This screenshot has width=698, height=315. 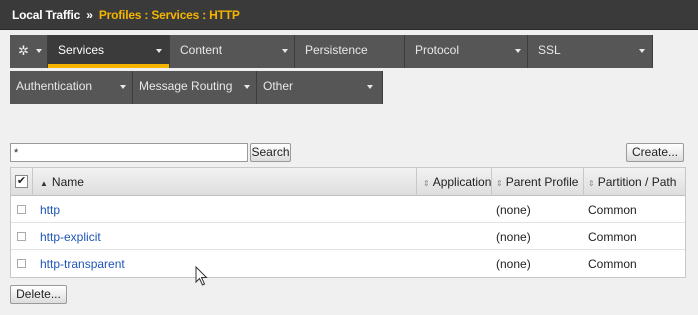 What do you see at coordinates (108, 66) in the screenshot?
I see `active-tab-indicator` at bounding box center [108, 66].